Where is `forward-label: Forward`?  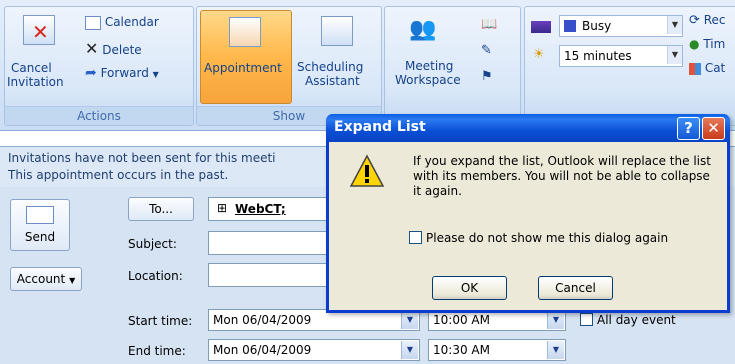
forward-label: Forward is located at coordinates (124, 73).